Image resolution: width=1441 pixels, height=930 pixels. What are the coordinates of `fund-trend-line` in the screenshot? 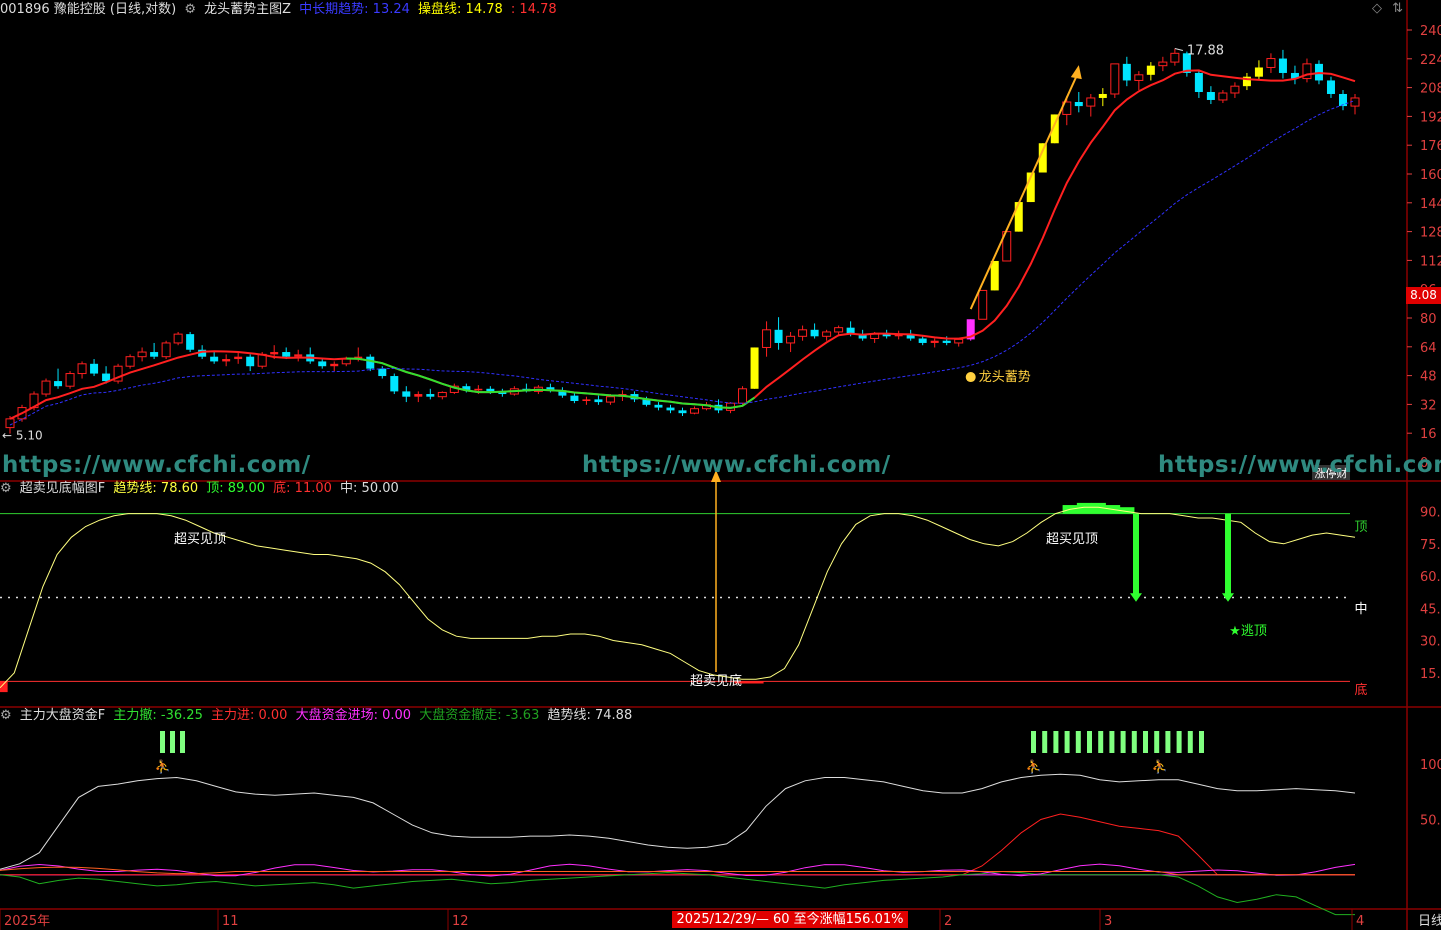 It's located at (678, 821).